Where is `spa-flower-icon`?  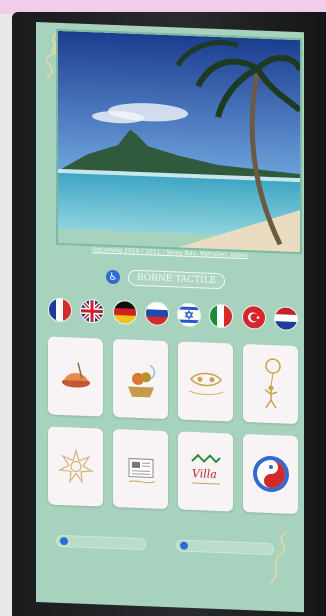 spa-flower-icon is located at coordinates (75, 466).